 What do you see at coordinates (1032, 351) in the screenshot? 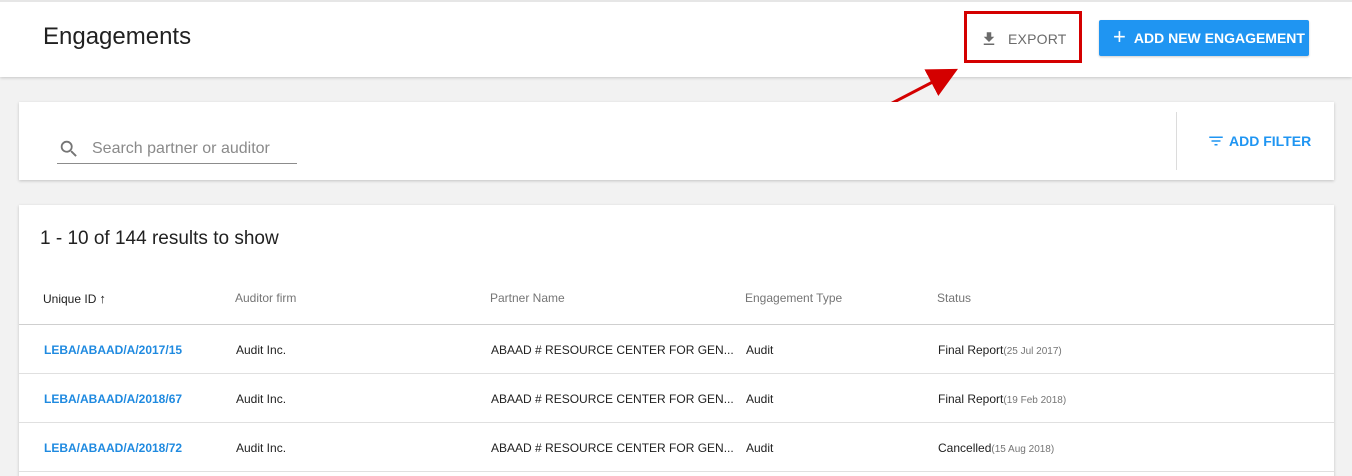
I see `status-date: (25 Jul 2017)` at bounding box center [1032, 351].